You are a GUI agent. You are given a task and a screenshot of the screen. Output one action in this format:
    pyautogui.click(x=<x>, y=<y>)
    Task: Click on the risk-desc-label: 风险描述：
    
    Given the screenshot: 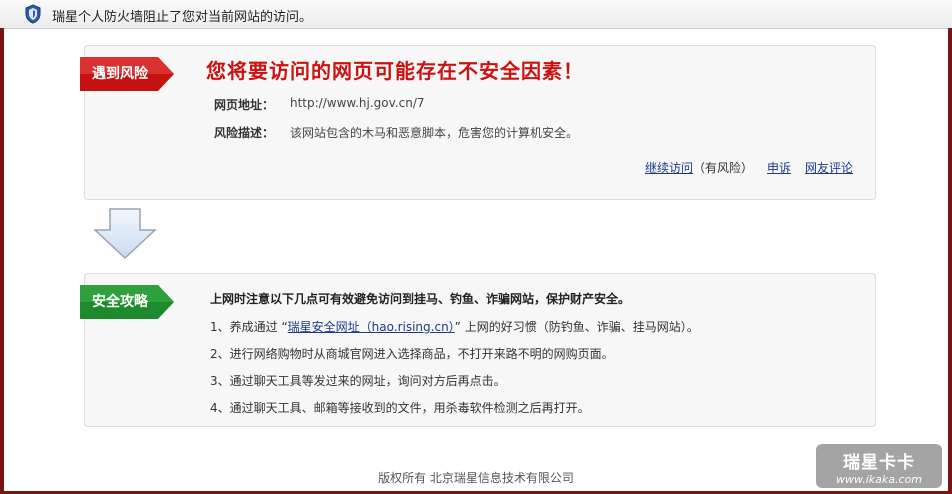 What is the action you would take?
    pyautogui.click(x=244, y=133)
    